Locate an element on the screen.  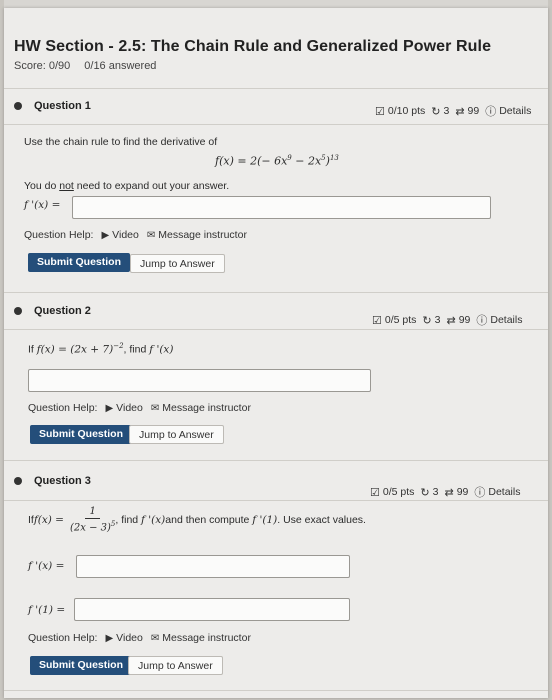
question-3-end-divider is located at coordinates (276, 690).